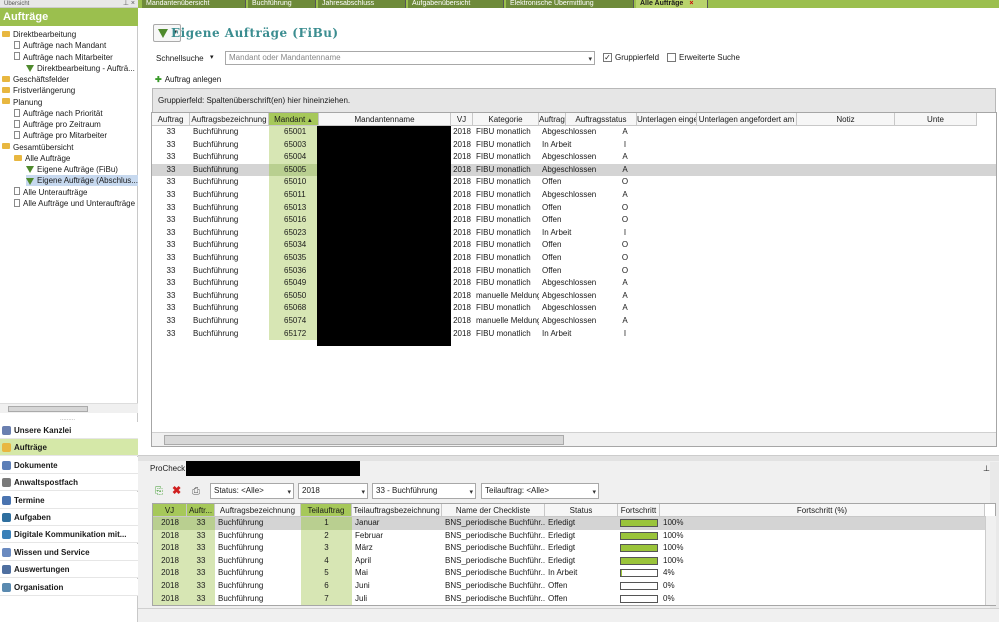 The height and width of the screenshot is (622, 999). Describe the element at coordinates (574, 439) in the screenshot. I see `grid-horizontal-scrollbar` at that location.